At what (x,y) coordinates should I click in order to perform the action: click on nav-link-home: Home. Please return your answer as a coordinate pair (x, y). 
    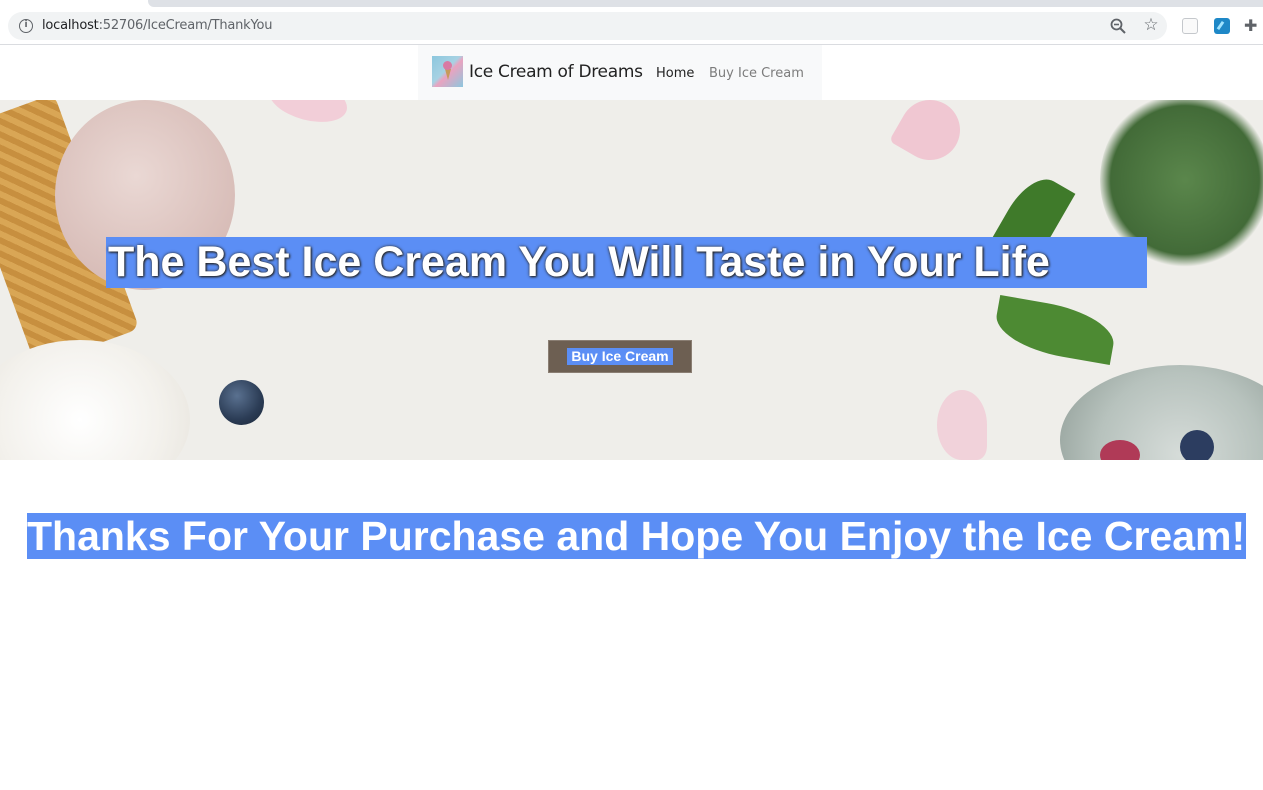
    Looking at the image, I should click on (675, 73).